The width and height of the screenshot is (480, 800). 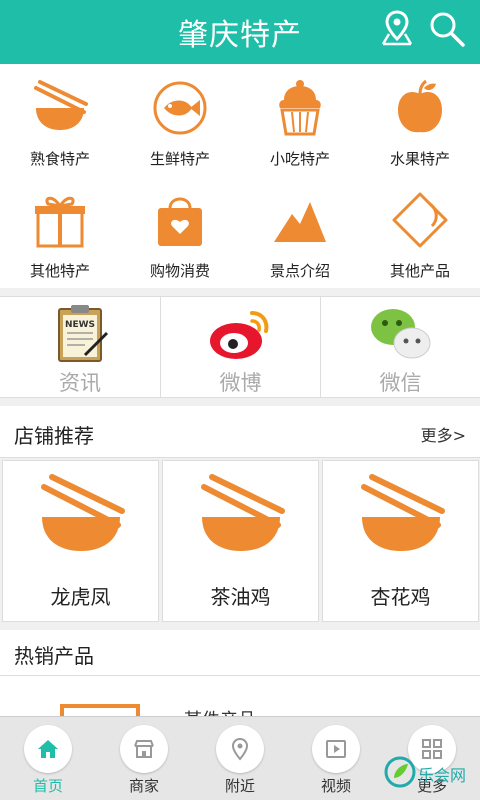 I want to click on tab-home: 首页, so click(x=48, y=758).